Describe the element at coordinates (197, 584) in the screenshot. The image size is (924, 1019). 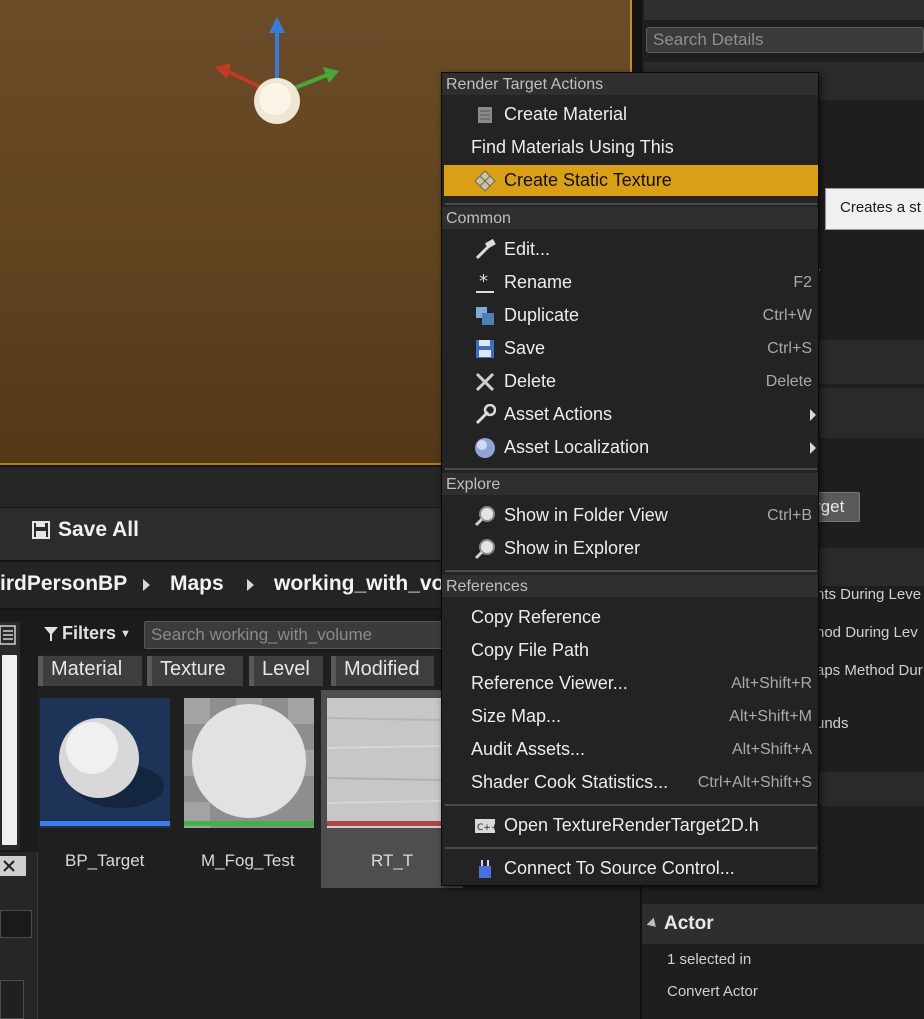
I see `breadcrumb-item: Maps` at that location.